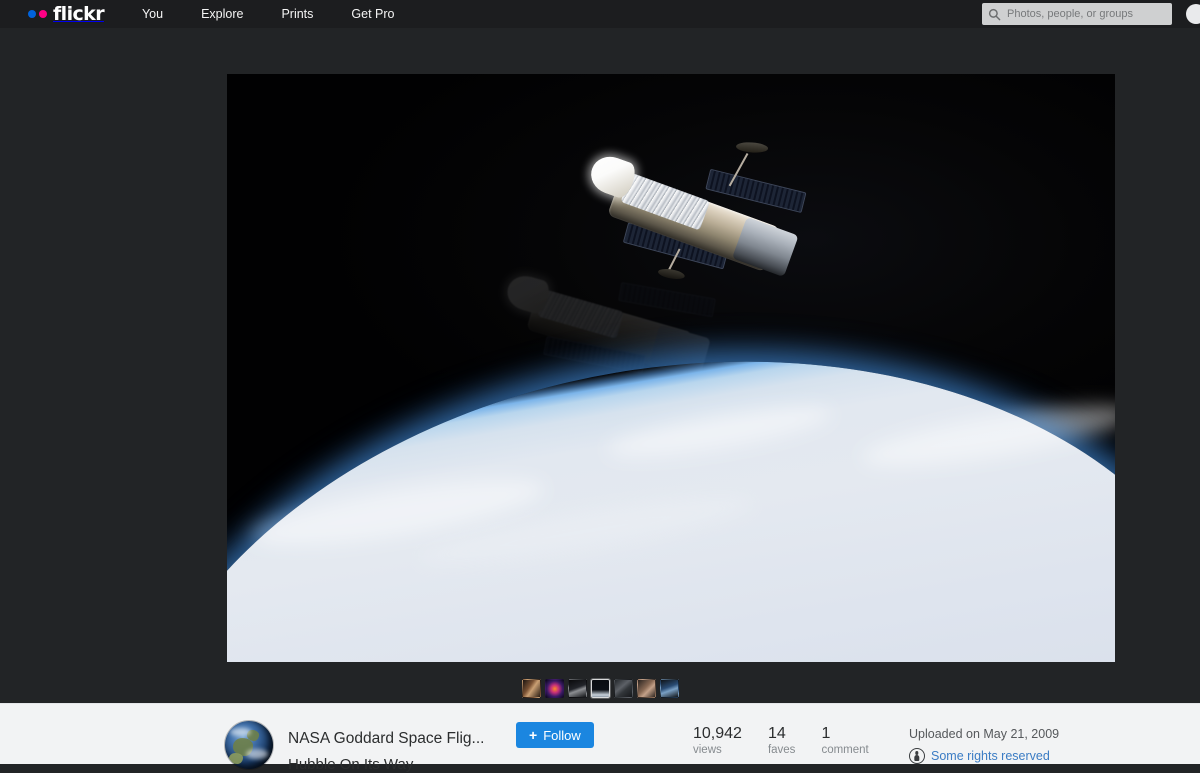  I want to click on logo-dots, so click(37, 14).